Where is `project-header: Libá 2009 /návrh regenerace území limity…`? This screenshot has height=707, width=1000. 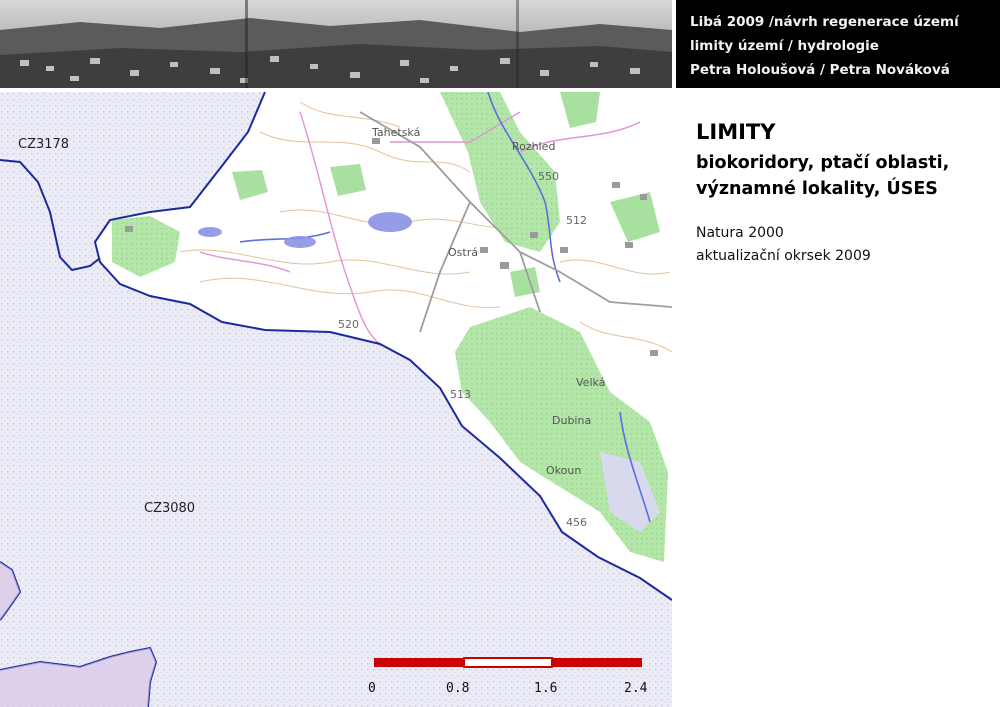 project-header: Libá 2009 /návrh regenerace území limity… is located at coordinates (838, 44).